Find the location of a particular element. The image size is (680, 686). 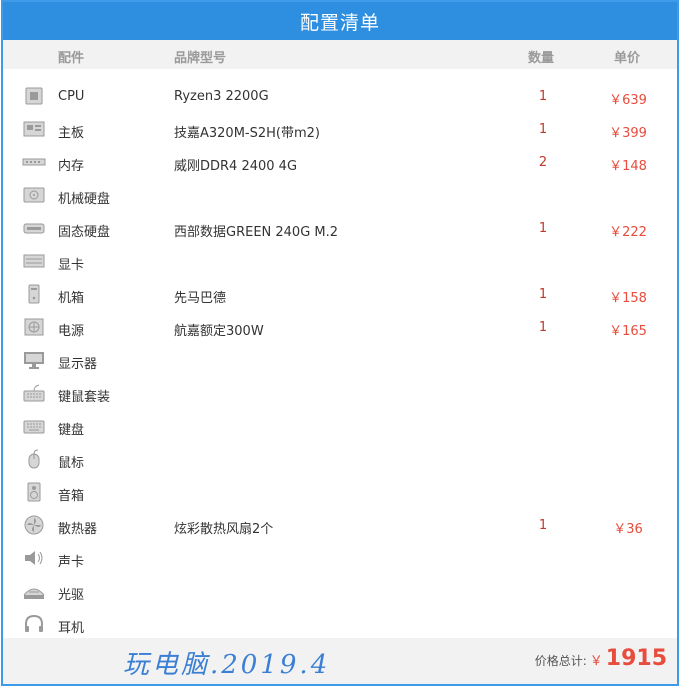

part-model: 威刚DDR4 2400 4G is located at coordinates (236, 166).